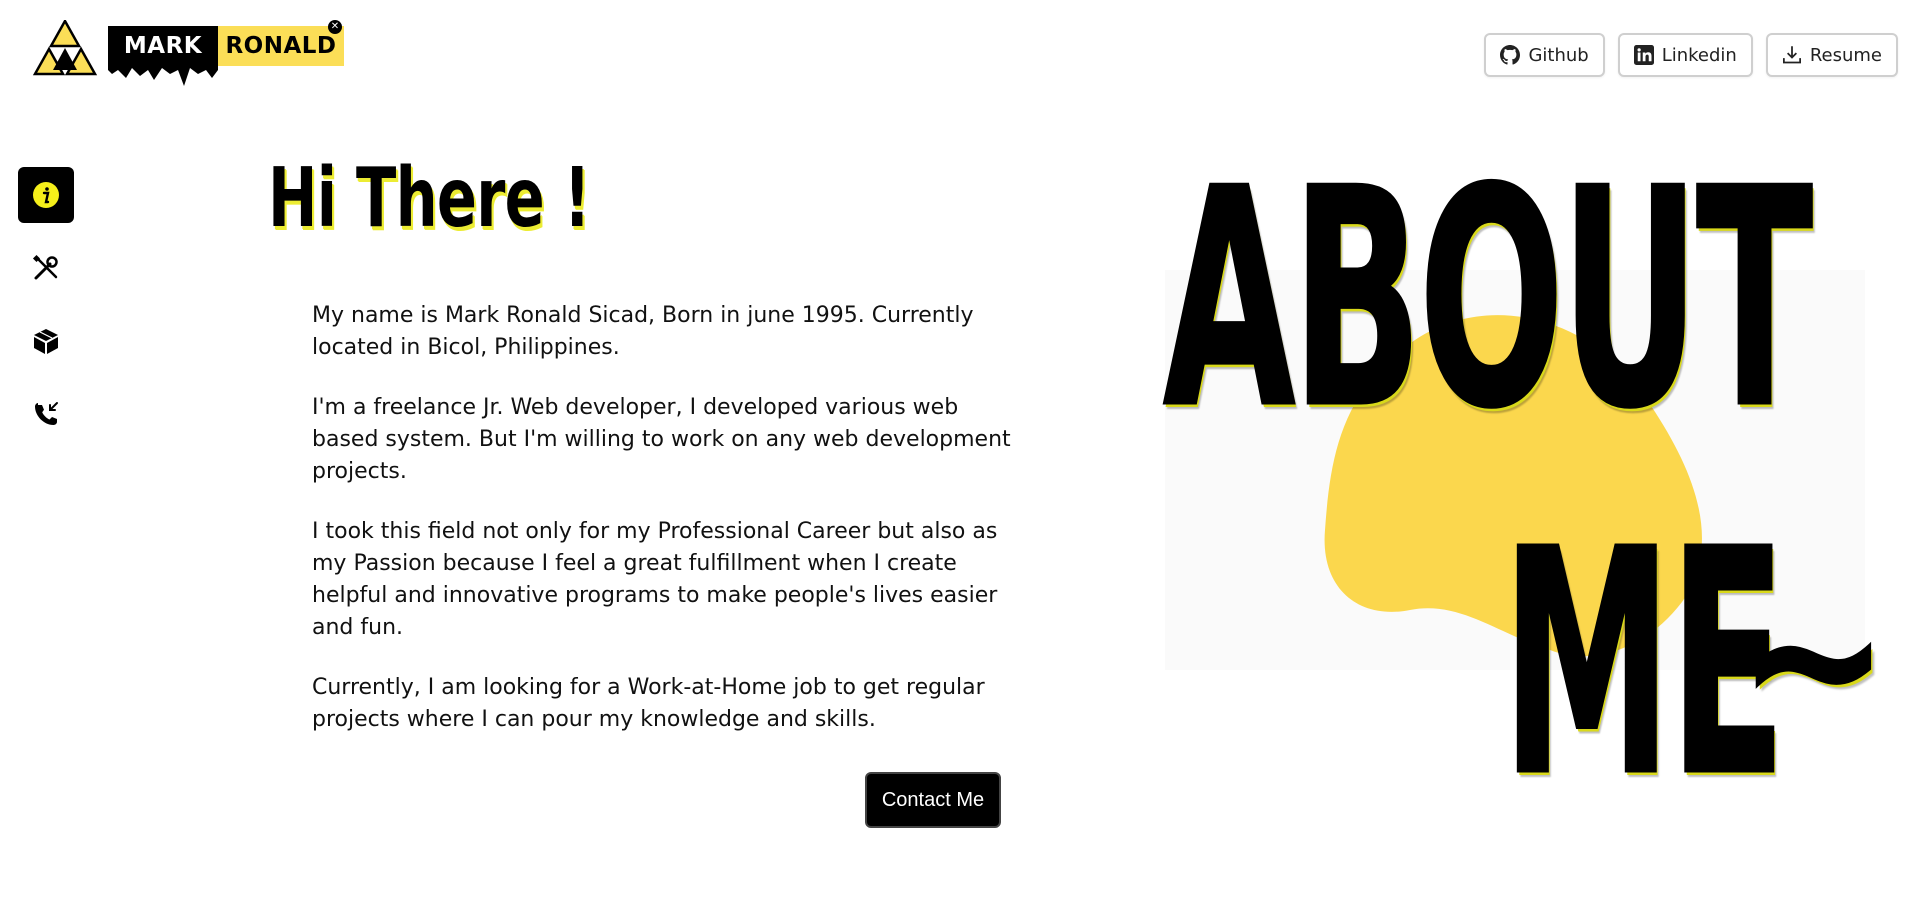 The image size is (1920, 909). I want to click on github-button: Github, so click(1544, 55).